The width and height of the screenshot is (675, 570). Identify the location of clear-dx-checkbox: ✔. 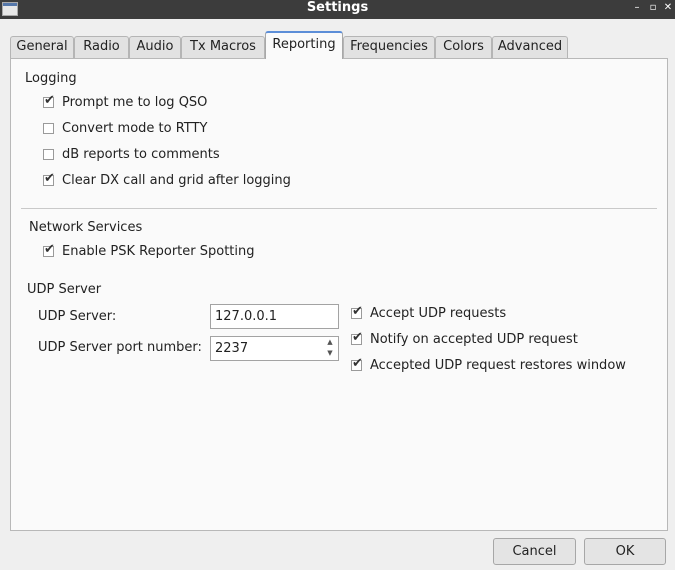
(49, 178).